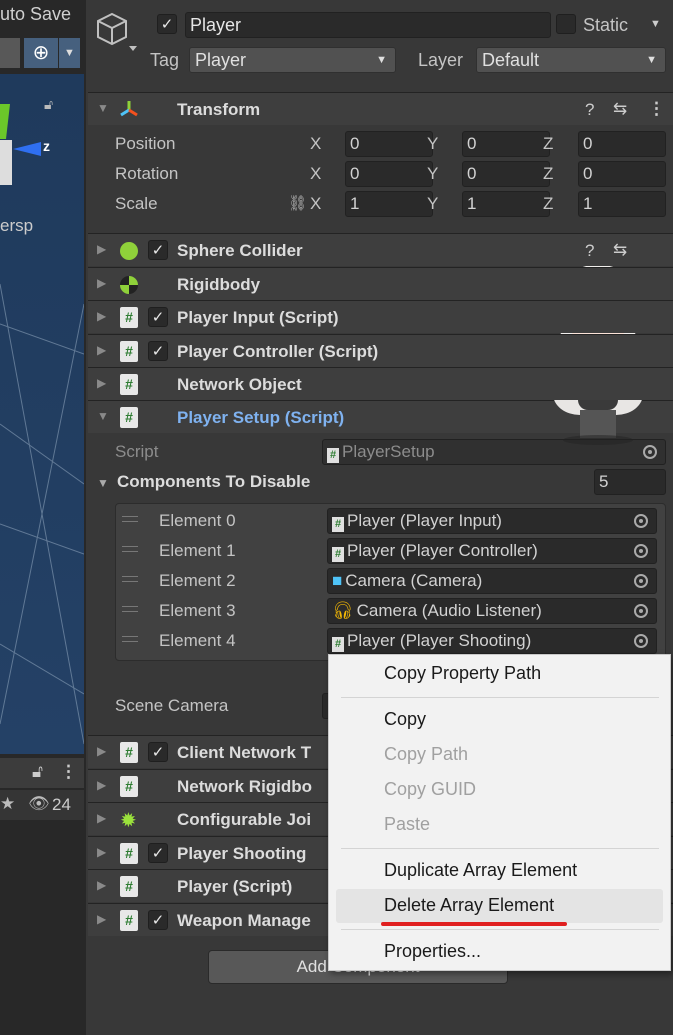  Describe the element at coordinates (389, 204) in the screenshot. I see `scale-x-field: 1` at that location.